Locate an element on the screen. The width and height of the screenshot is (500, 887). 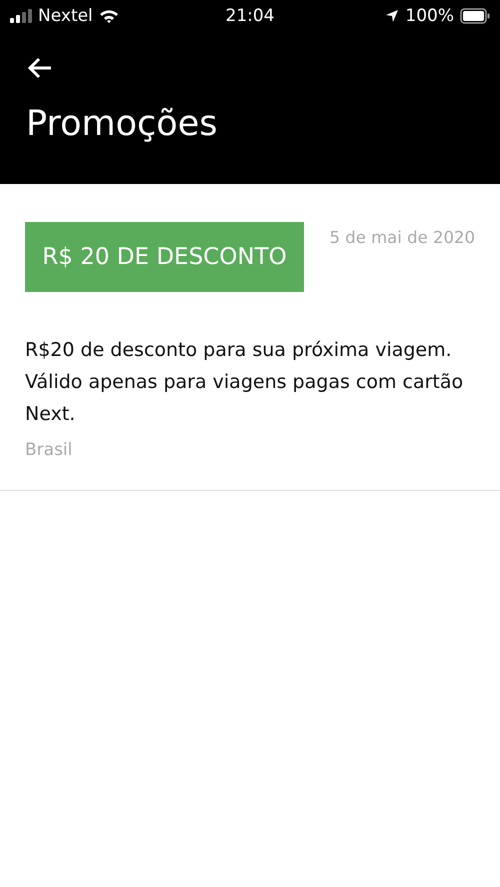
signal-icon is located at coordinates (21, 16).